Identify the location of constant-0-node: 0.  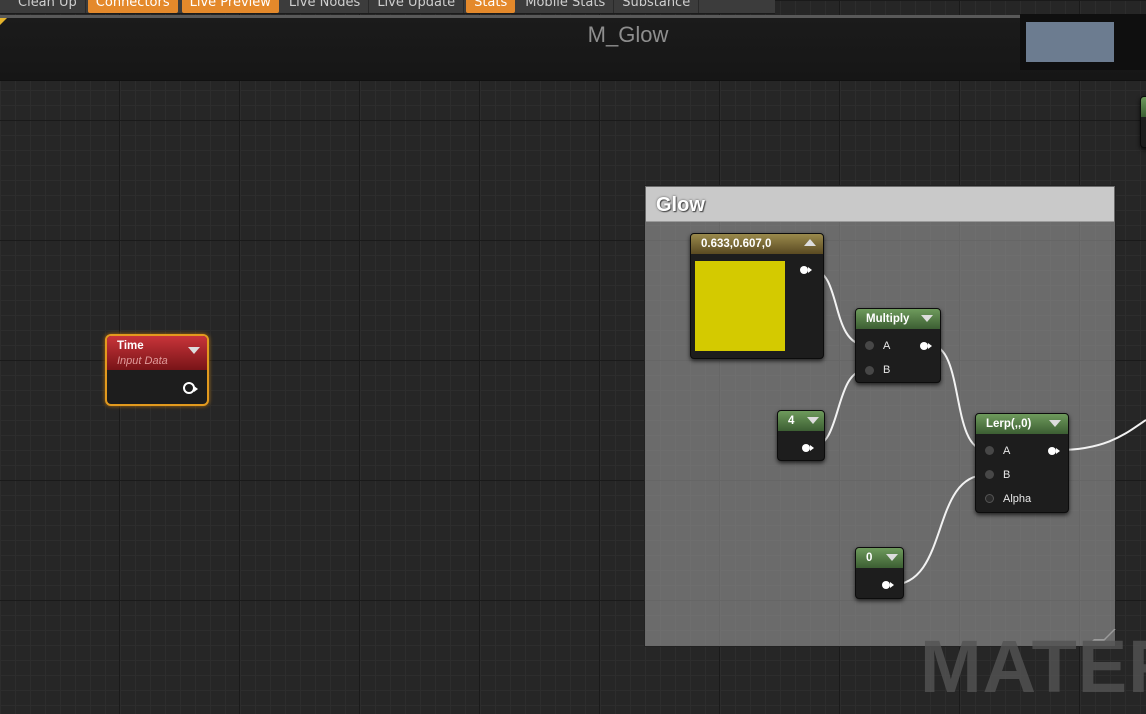
(879, 573).